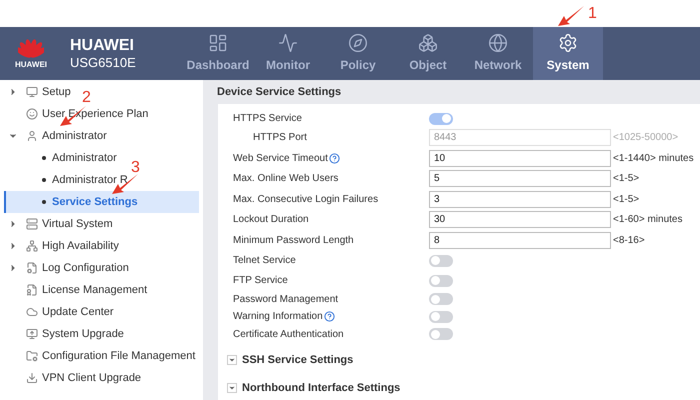 The height and width of the screenshot is (400, 700). What do you see at coordinates (32, 378) in the screenshot?
I see `download-icon` at bounding box center [32, 378].